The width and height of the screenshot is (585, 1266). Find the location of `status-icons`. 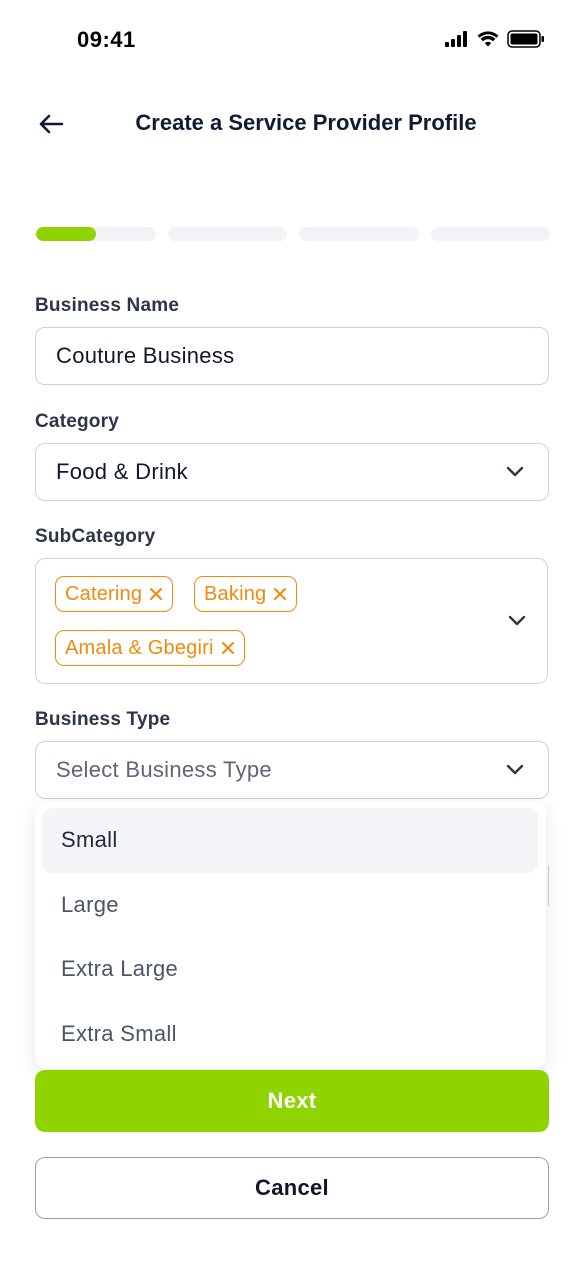

status-icons is located at coordinates (495, 39).